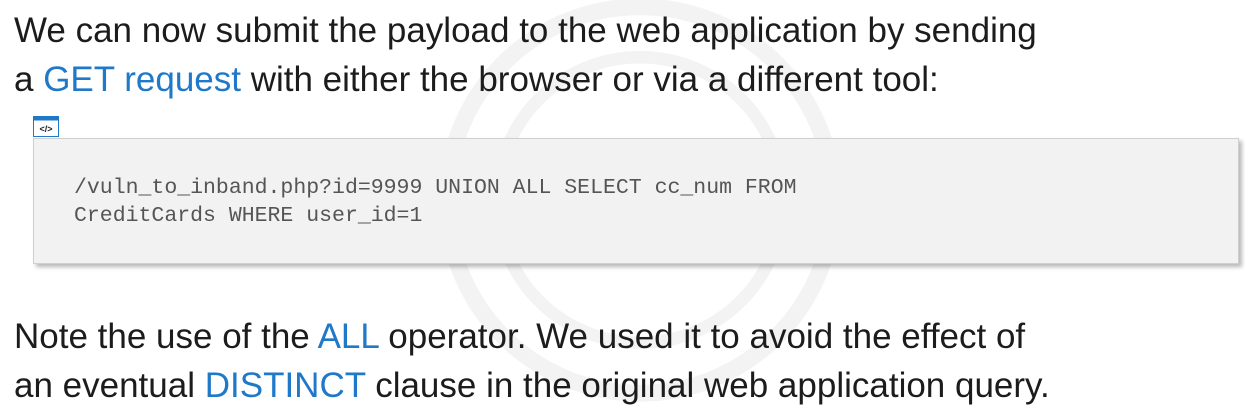  Describe the element at coordinates (109, 385) in the screenshot. I see `note-line-2-before: an eventual` at that location.